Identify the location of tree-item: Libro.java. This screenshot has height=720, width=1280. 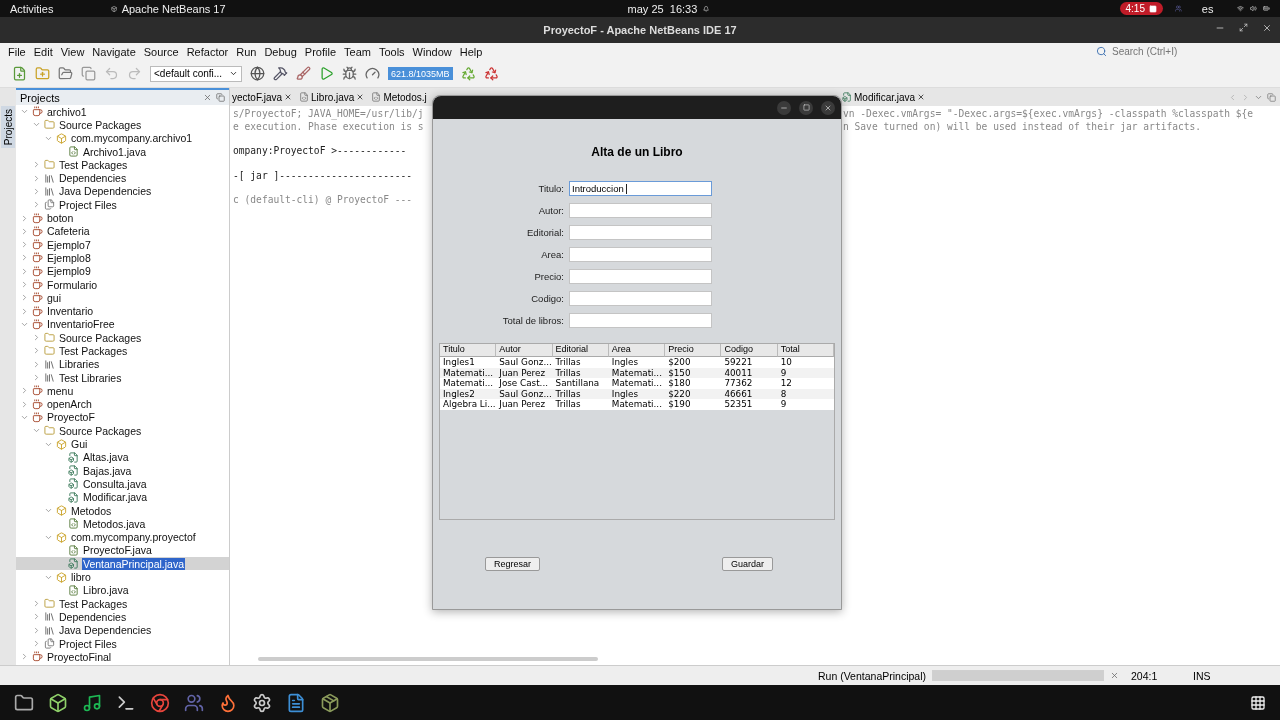
(122, 590).